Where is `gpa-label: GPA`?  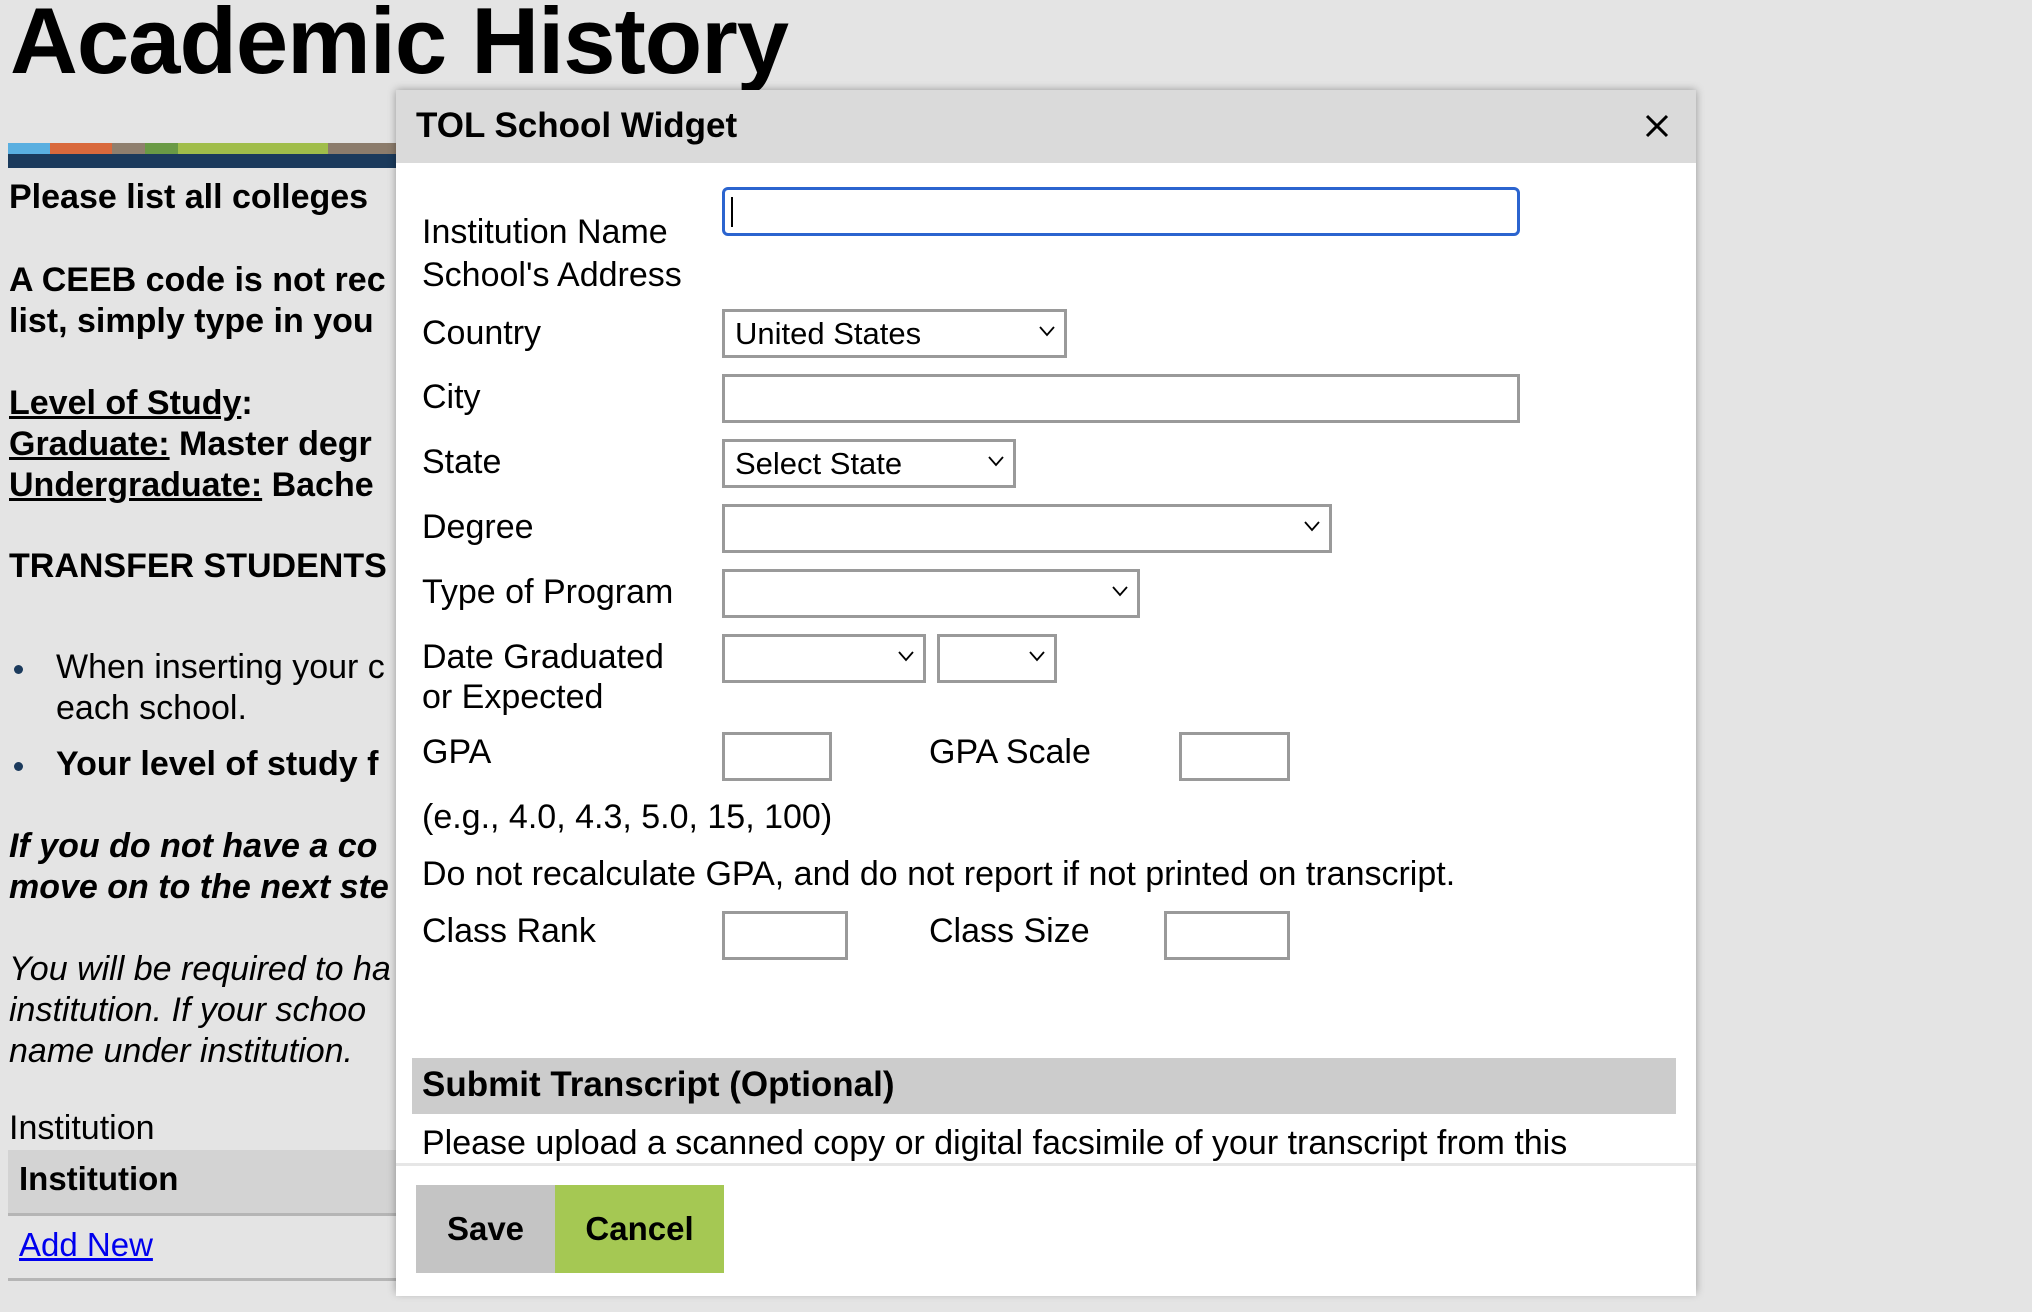
gpa-label: GPA is located at coordinates (457, 752).